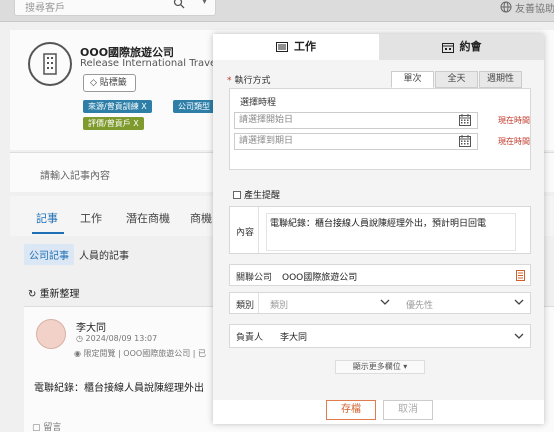 The height and width of the screenshot is (432, 554). What do you see at coordinates (204, 3) in the screenshot?
I see `chevron-down-icon: ▾` at bounding box center [204, 3].